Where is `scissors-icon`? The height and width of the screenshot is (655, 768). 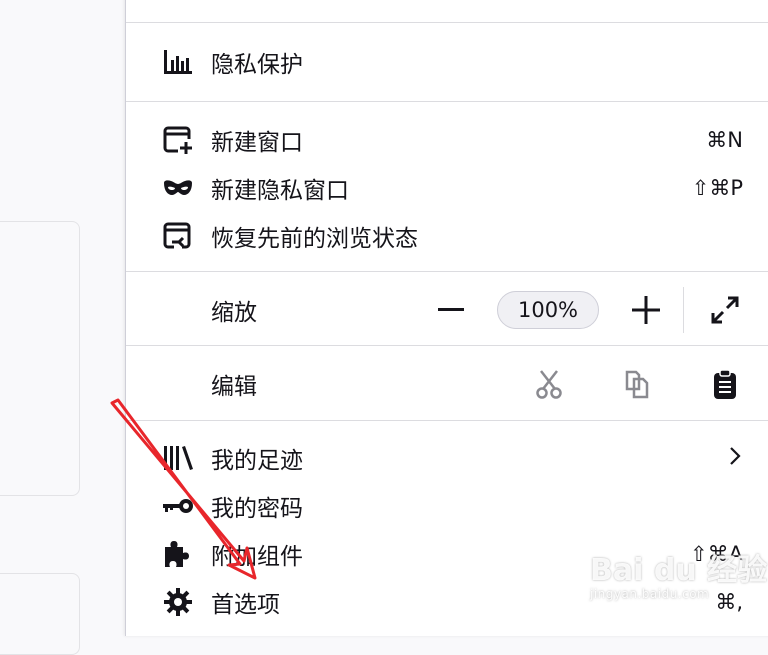 scissors-icon is located at coordinates (549, 384).